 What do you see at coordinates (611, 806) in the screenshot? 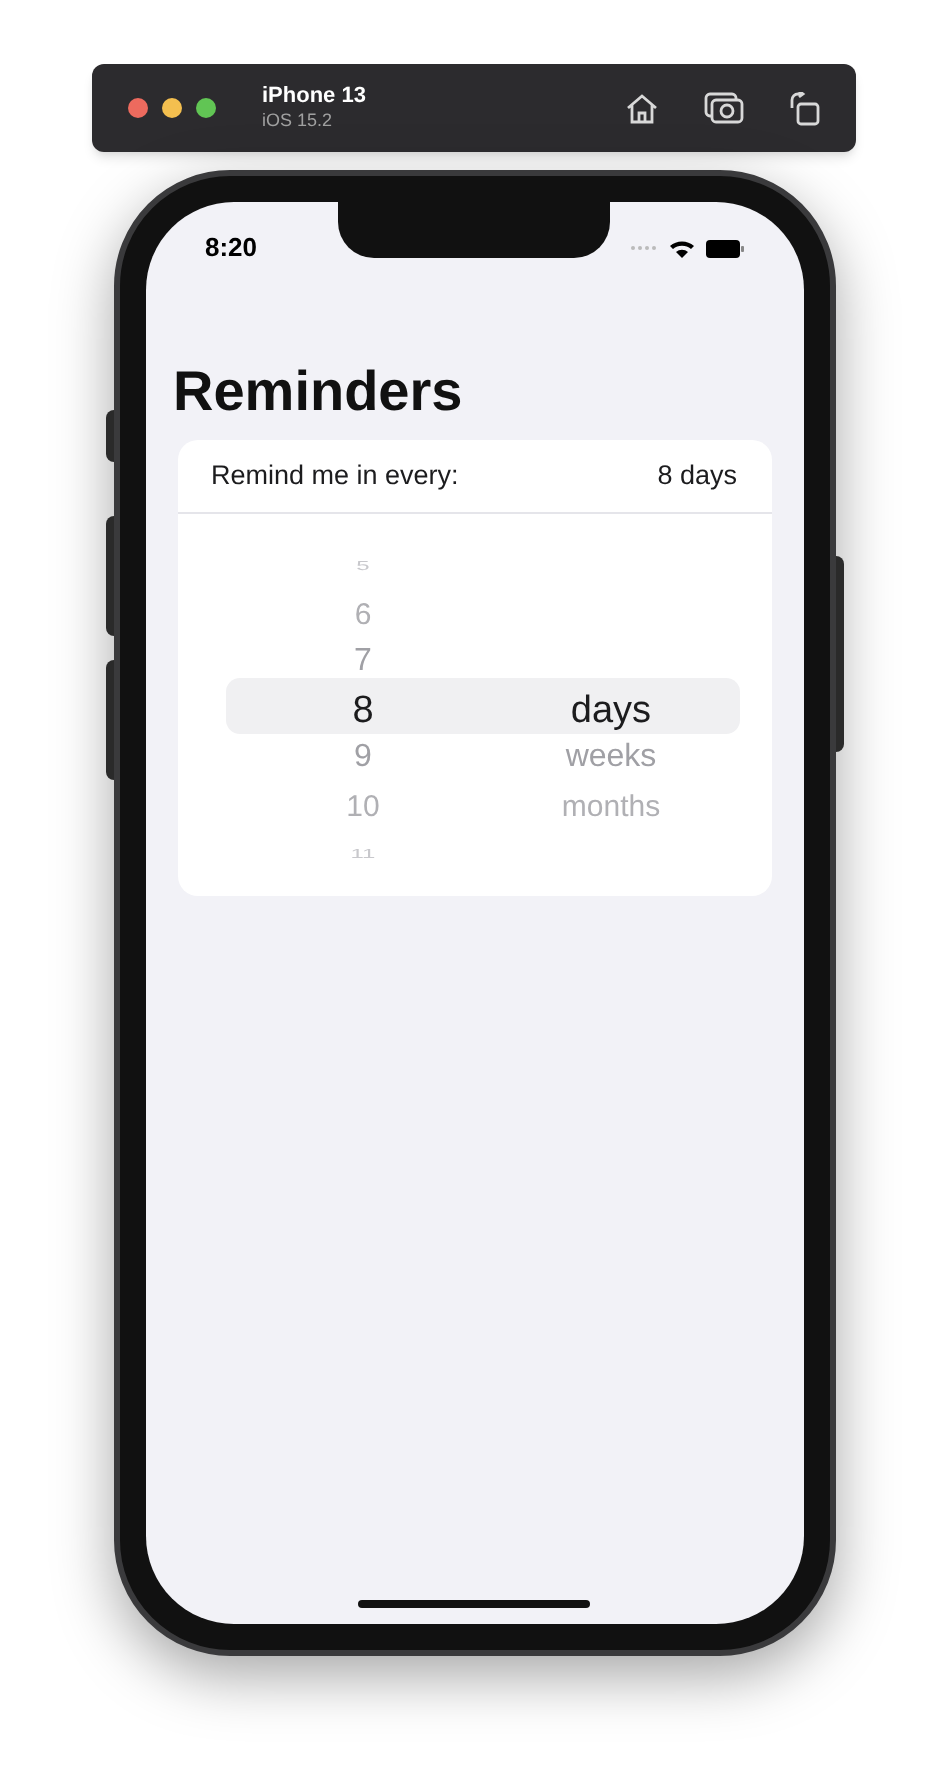
I see `picker-item: months` at bounding box center [611, 806].